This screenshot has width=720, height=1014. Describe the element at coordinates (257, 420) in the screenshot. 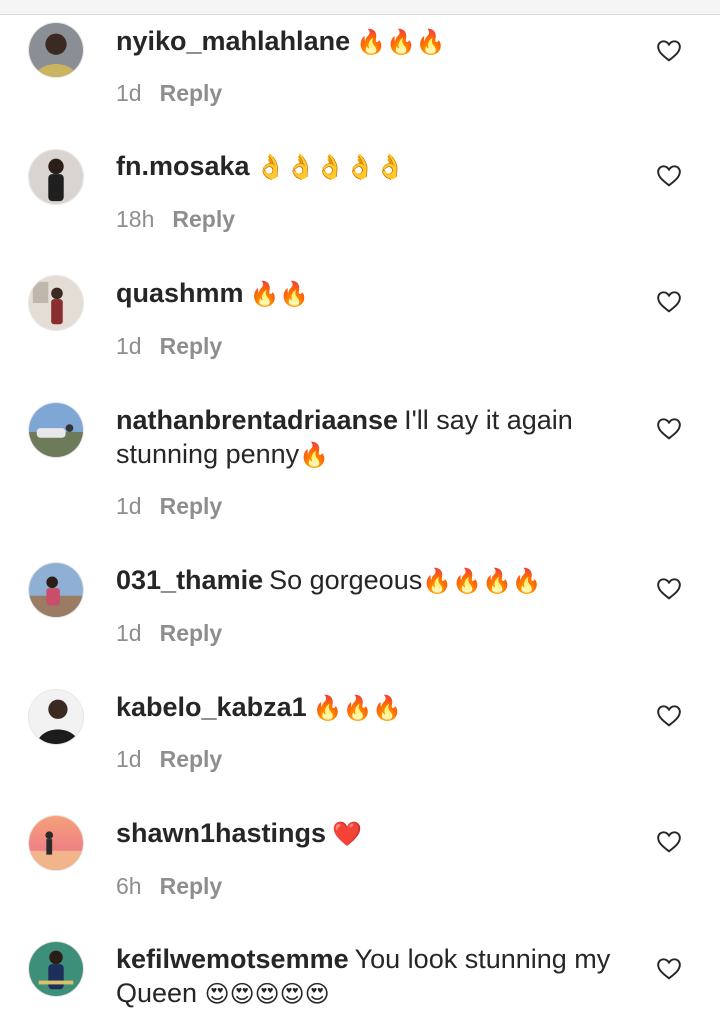

I see `comment-username: nathanbrentadriaanse` at that location.